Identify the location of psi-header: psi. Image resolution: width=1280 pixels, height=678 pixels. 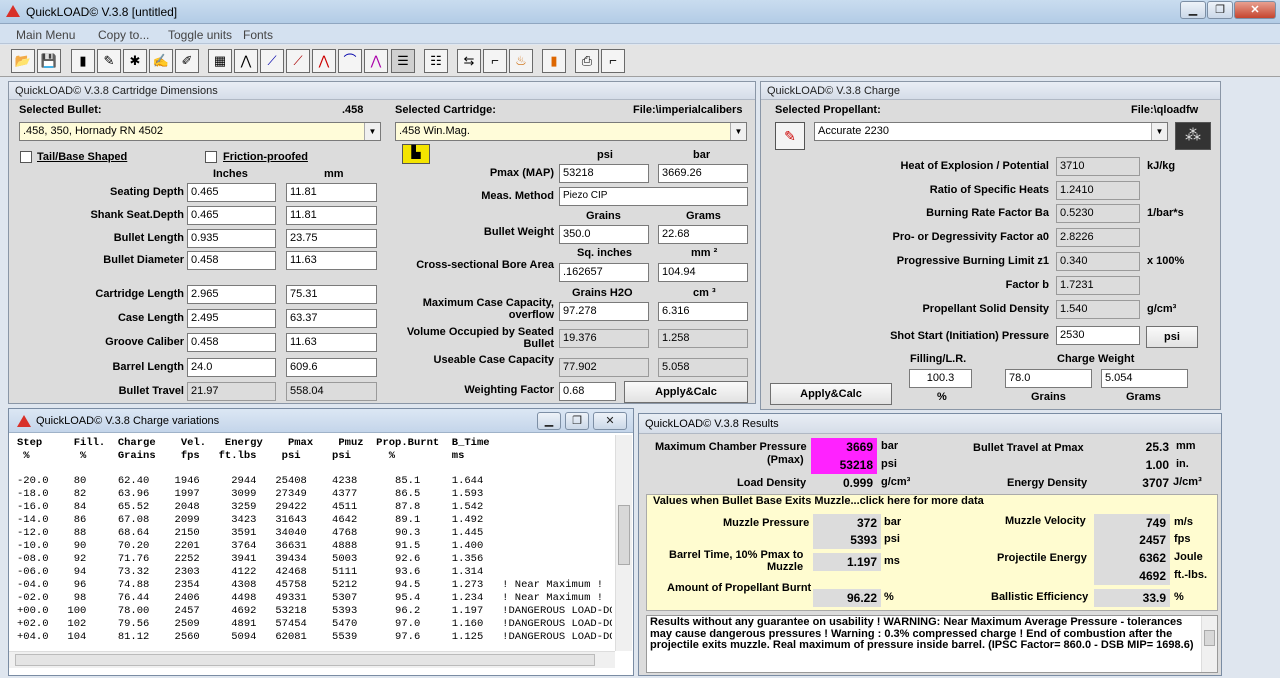
(605, 155).